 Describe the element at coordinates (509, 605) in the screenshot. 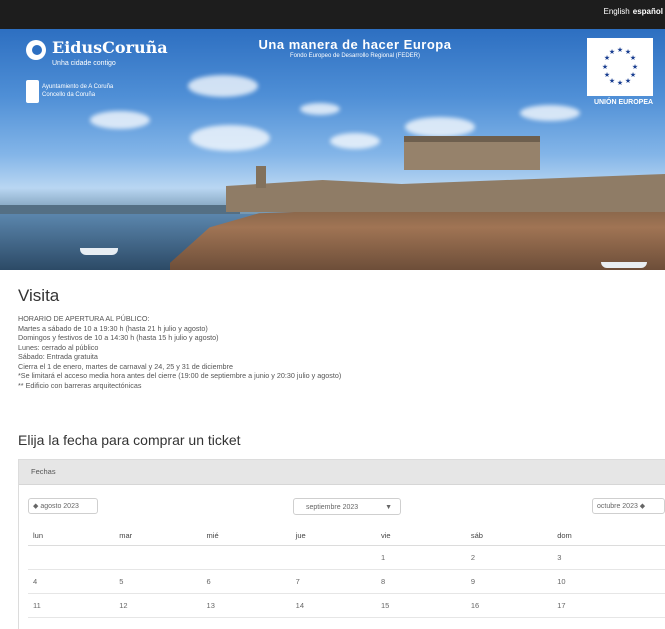

I see `calendar-day: 16` at that location.